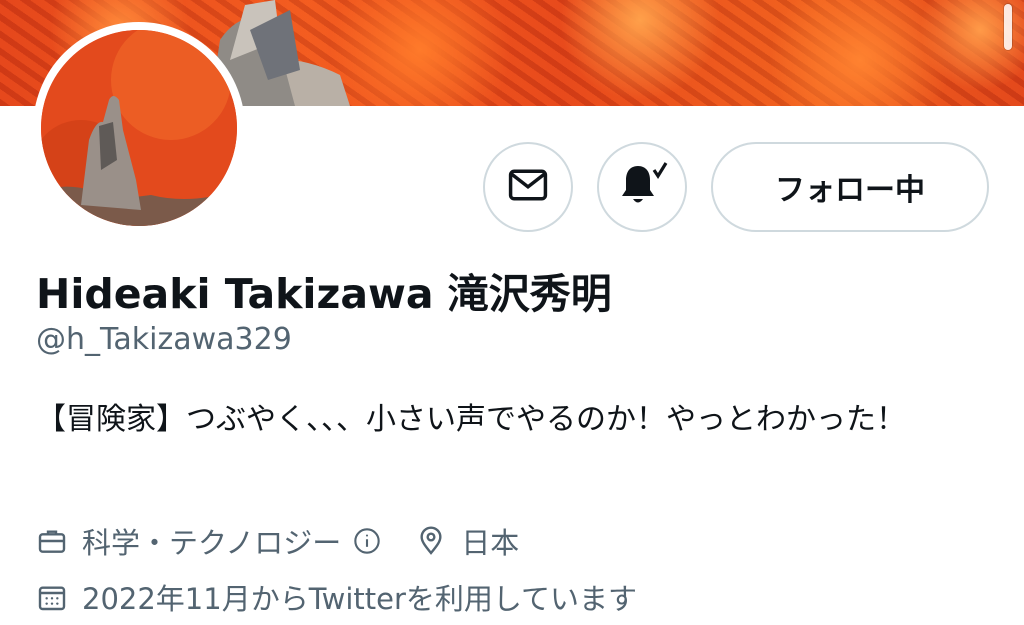  I want to click on avatar, so click(139, 128).